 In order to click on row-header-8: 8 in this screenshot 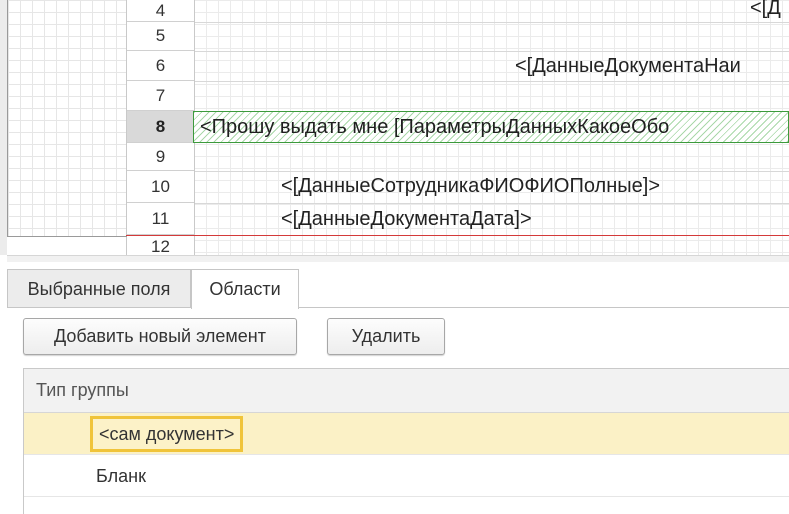, I will do `click(160, 127)`.